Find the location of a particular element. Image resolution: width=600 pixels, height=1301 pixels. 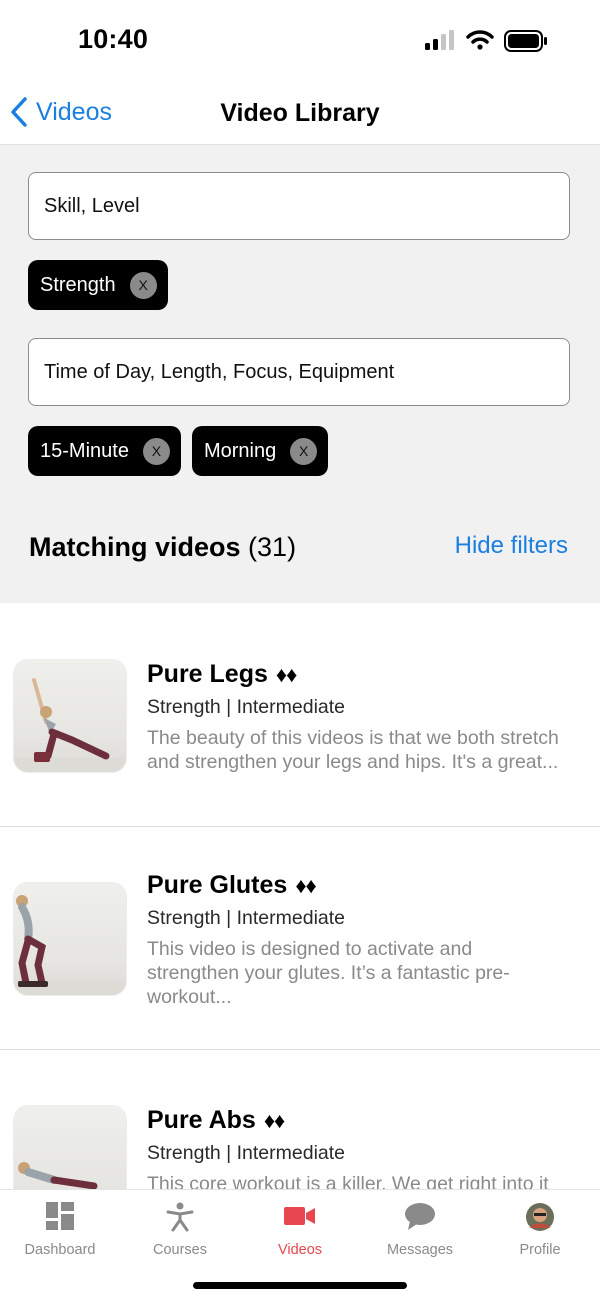

tab-videos: Videos is located at coordinates (300, 1230).